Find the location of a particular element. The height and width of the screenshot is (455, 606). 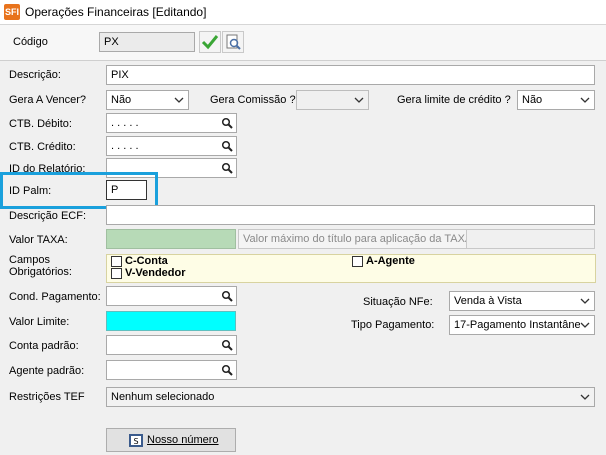

checkbox-a-agente-label: A-Agente is located at coordinates (390, 261).